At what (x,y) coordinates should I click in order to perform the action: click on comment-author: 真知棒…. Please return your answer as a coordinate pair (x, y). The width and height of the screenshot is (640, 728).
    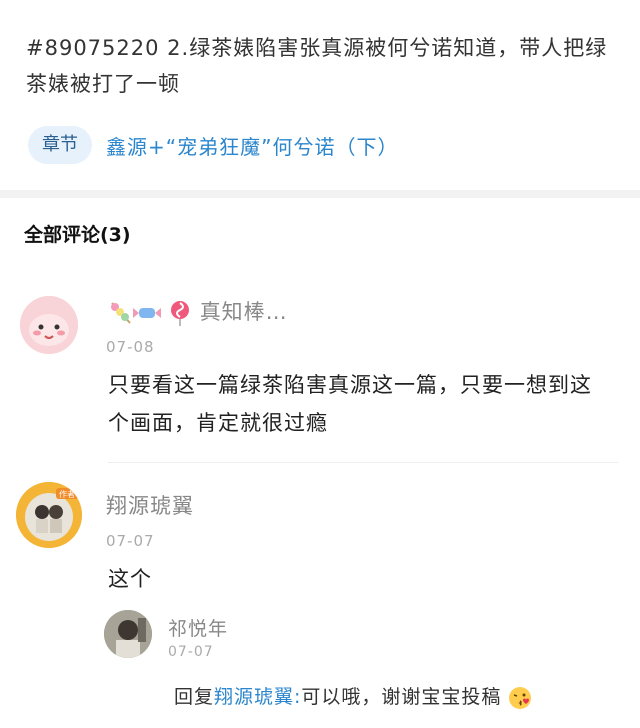
    Looking at the image, I should click on (197, 311).